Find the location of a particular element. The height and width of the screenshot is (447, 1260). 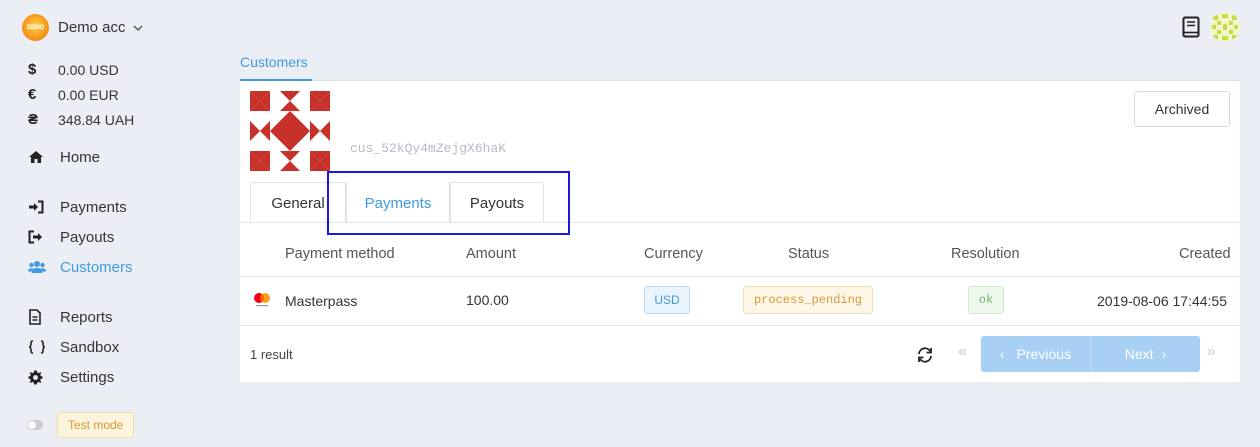

last-page-icon: » is located at coordinates (1211, 352).